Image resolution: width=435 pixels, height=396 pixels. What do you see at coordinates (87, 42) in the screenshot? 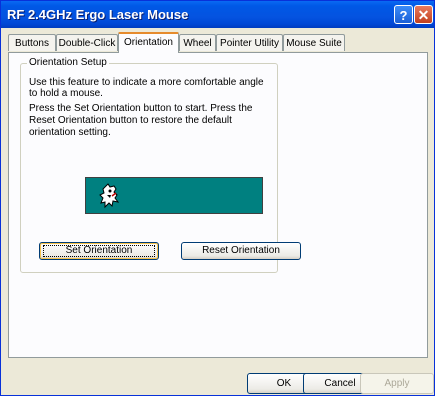
I see `tab-double-click: Double-Click` at bounding box center [87, 42].